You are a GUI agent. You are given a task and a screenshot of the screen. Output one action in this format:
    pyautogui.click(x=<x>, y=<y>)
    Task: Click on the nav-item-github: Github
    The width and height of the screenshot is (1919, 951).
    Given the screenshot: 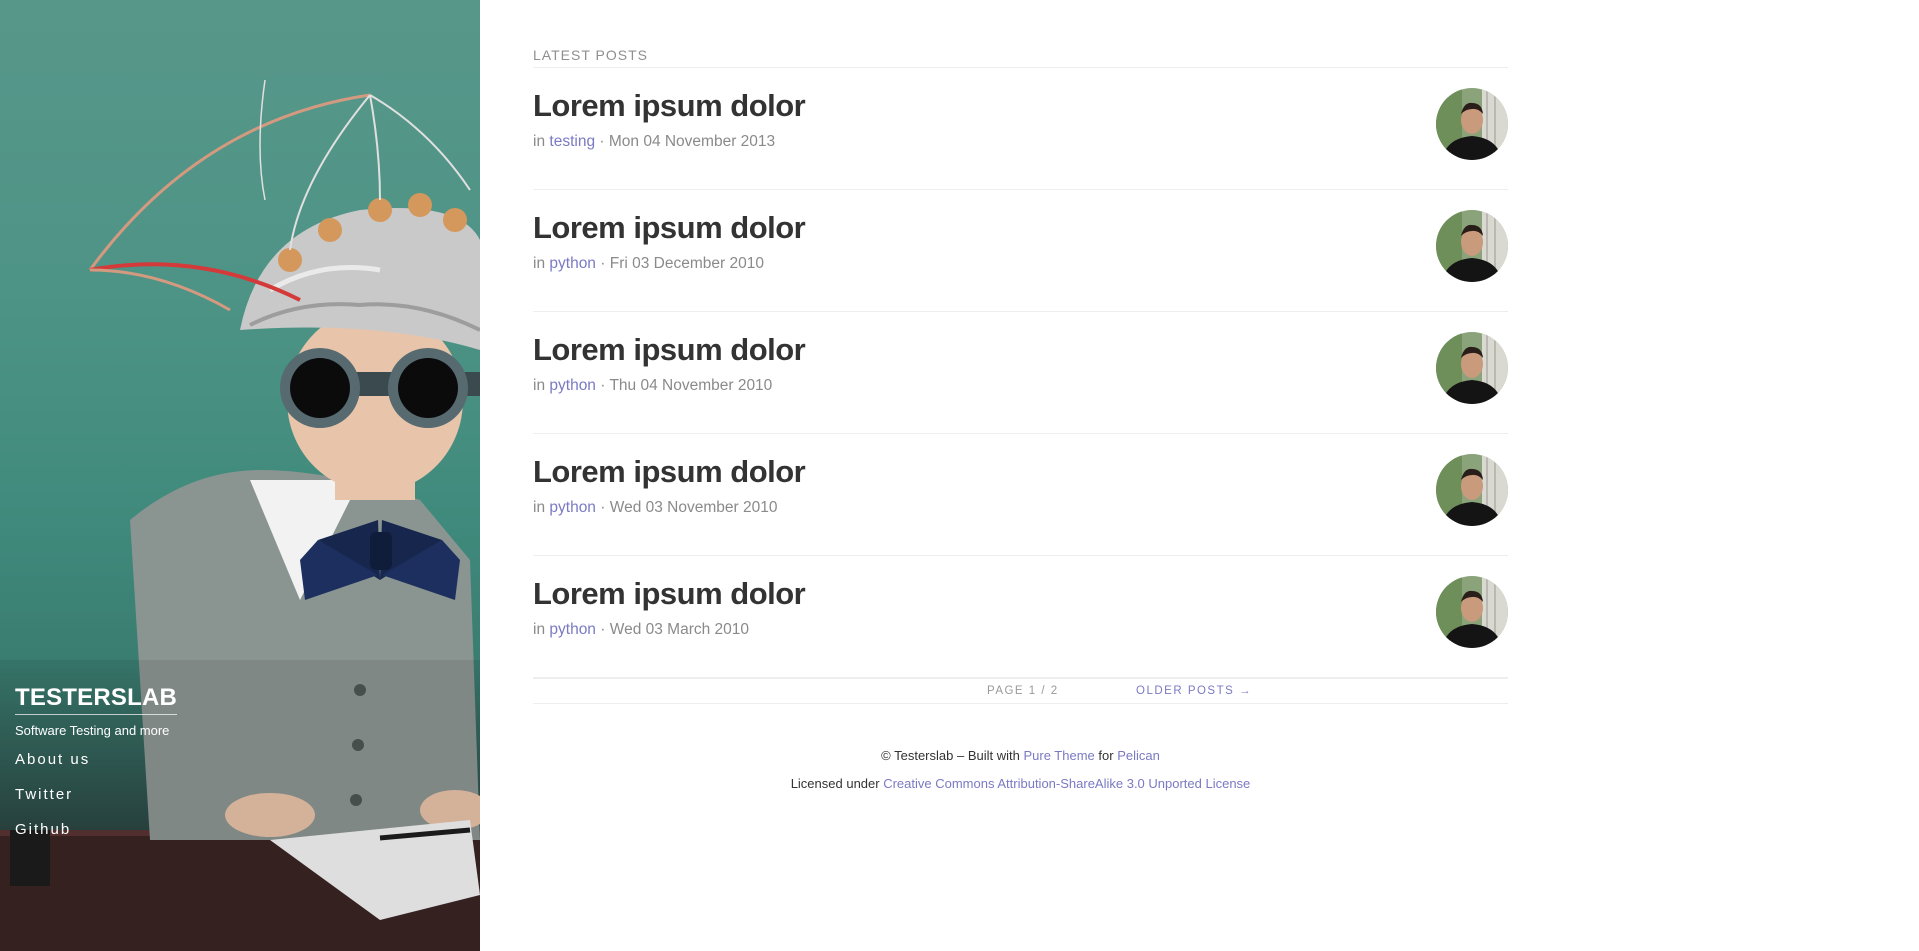 What is the action you would take?
    pyautogui.click(x=52, y=834)
    